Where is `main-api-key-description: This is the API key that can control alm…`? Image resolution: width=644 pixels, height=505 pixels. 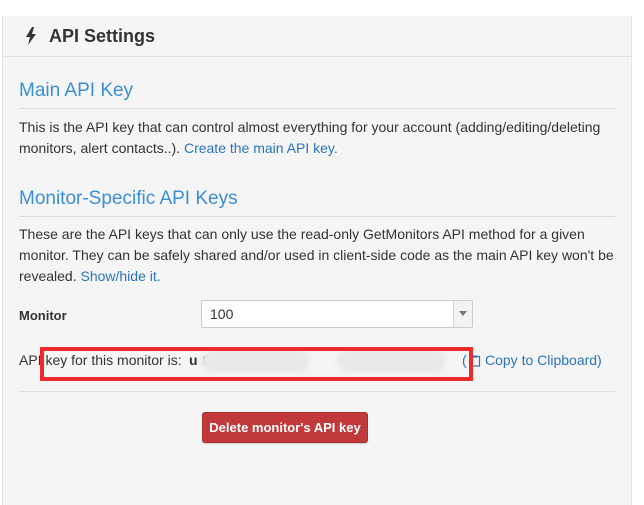 main-api-key-description: This is the API key that can control alm… is located at coordinates (319, 138).